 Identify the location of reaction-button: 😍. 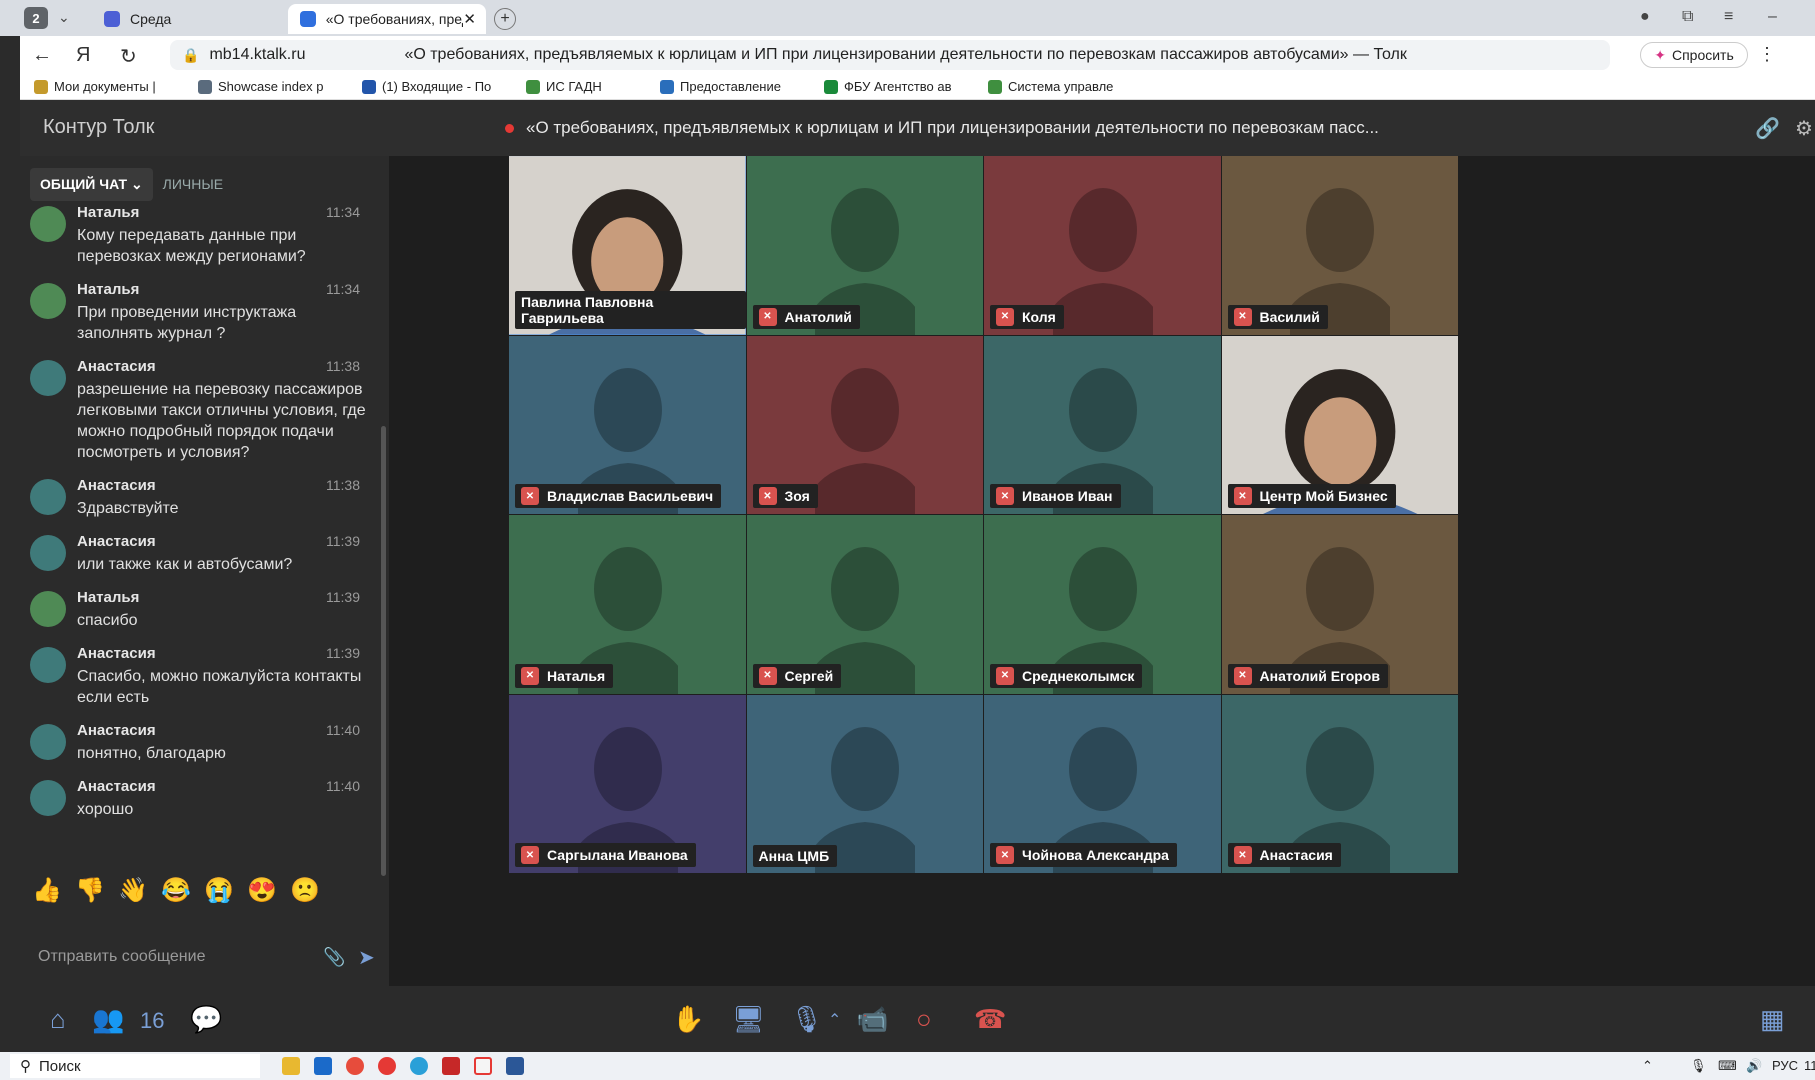
(268, 890).